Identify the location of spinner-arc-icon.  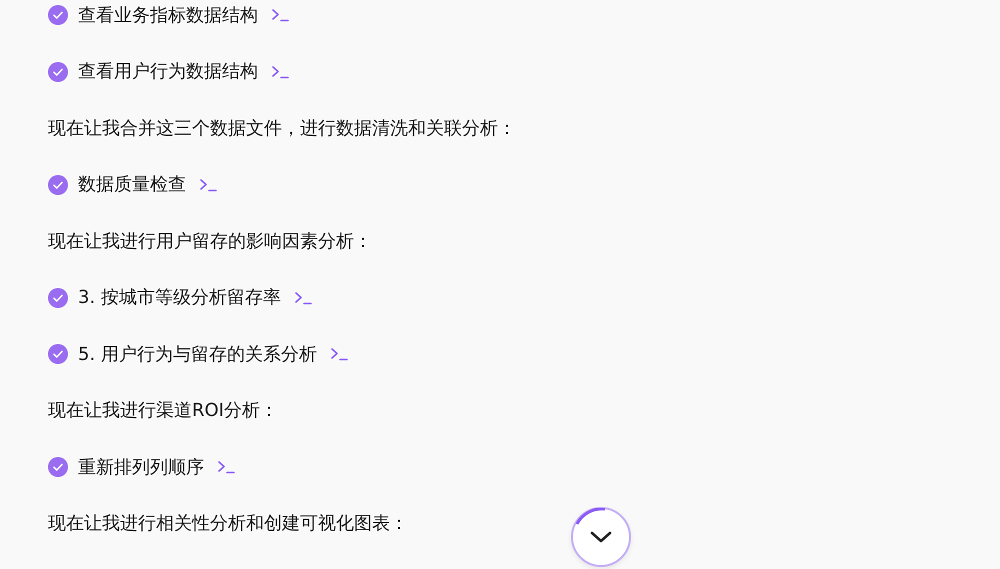
(591, 516).